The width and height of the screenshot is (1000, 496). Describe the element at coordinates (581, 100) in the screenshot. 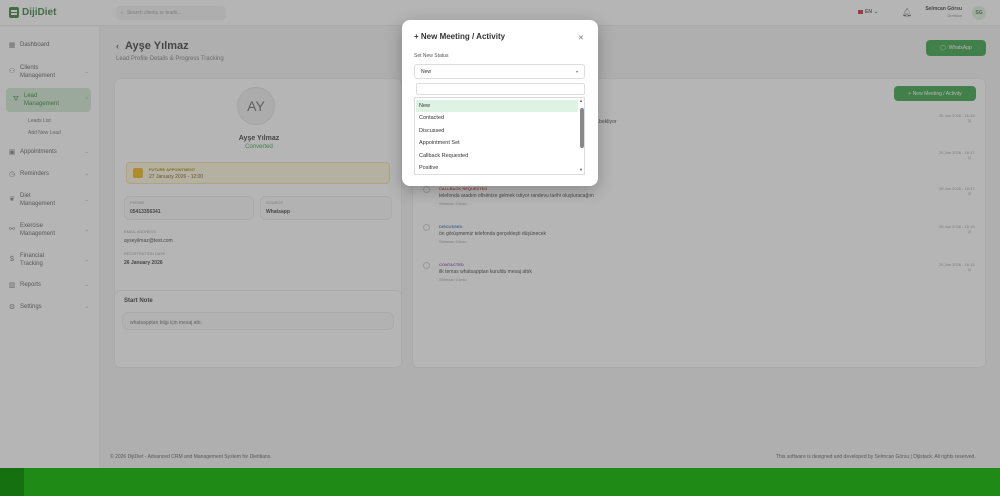

I see `scroll-up-icon: ▲` at that location.